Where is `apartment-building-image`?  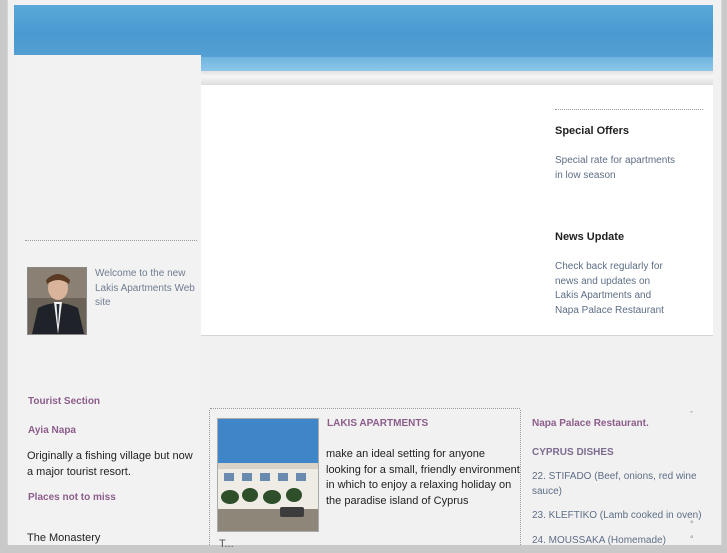
apartment-building-image is located at coordinates (268, 475).